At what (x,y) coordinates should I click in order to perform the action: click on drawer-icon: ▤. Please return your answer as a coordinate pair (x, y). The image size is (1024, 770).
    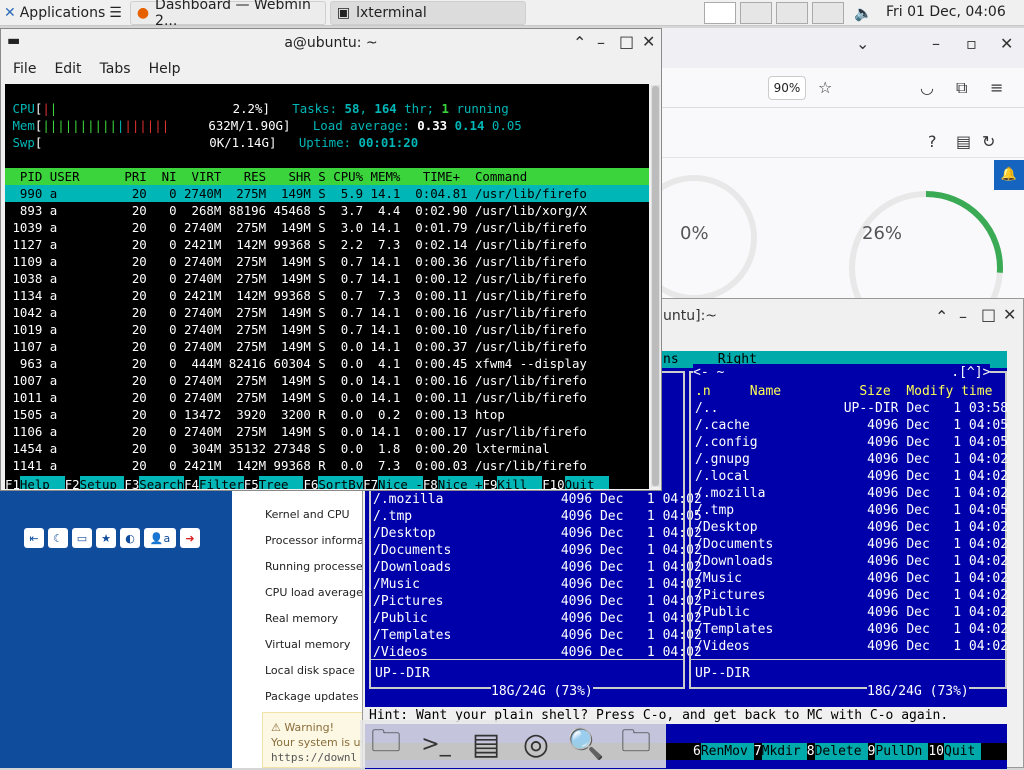
    Looking at the image, I should click on (486, 744).